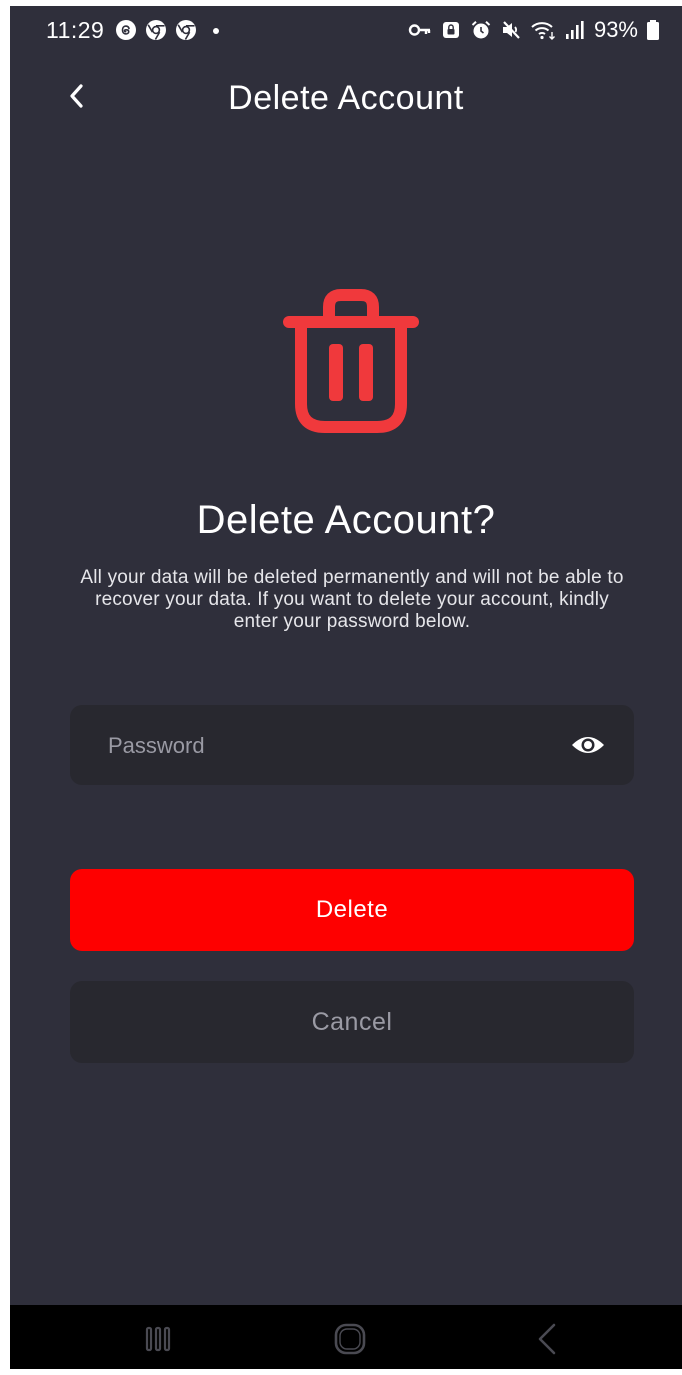 This screenshot has height=1375, width=682. Describe the element at coordinates (350, 1339) in the screenshot. I see `home-icon` at that location.